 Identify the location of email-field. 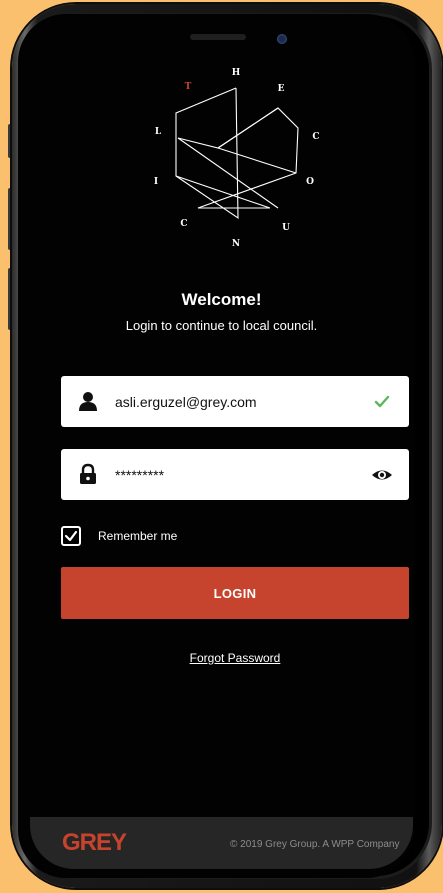
(235, 401).